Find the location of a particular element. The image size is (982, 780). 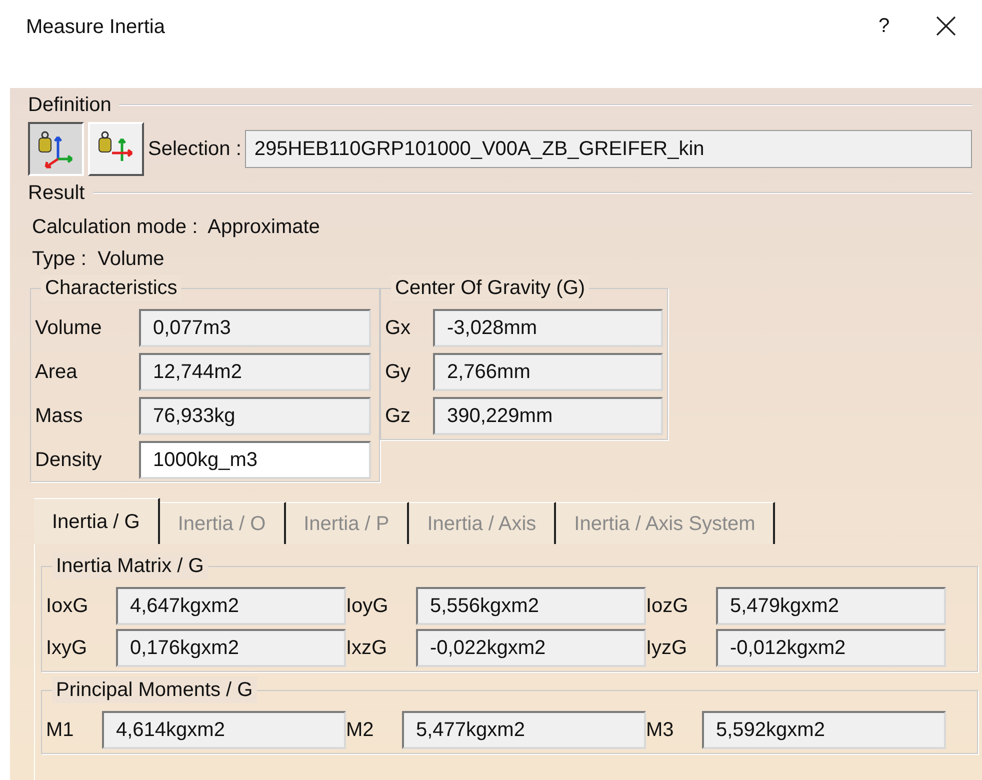

value-field: -0,012kgxm2 is located at coordinates (831, 648).